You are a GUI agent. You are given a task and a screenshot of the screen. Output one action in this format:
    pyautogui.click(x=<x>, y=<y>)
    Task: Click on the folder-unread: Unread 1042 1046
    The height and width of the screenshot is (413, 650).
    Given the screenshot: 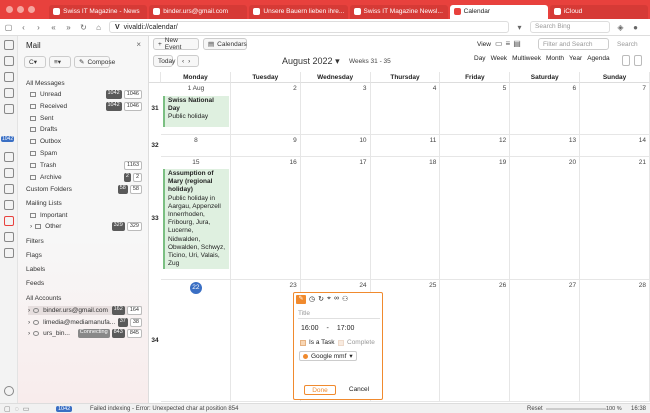 What is the action you would take?
    pyautogui.click(x=86, y=94)
    